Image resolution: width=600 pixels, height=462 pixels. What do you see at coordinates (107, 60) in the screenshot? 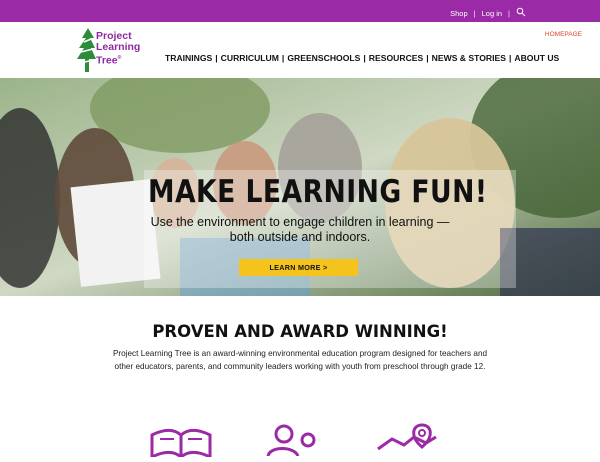
I see `logo-line-tree: Tree` at bounding box center [107, 60].